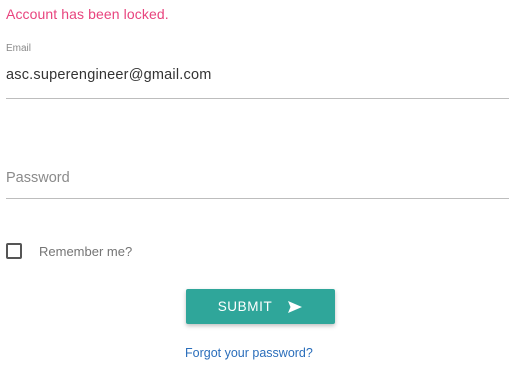  I want to click on remember-me-row: Remember me?, so click(69, 251).